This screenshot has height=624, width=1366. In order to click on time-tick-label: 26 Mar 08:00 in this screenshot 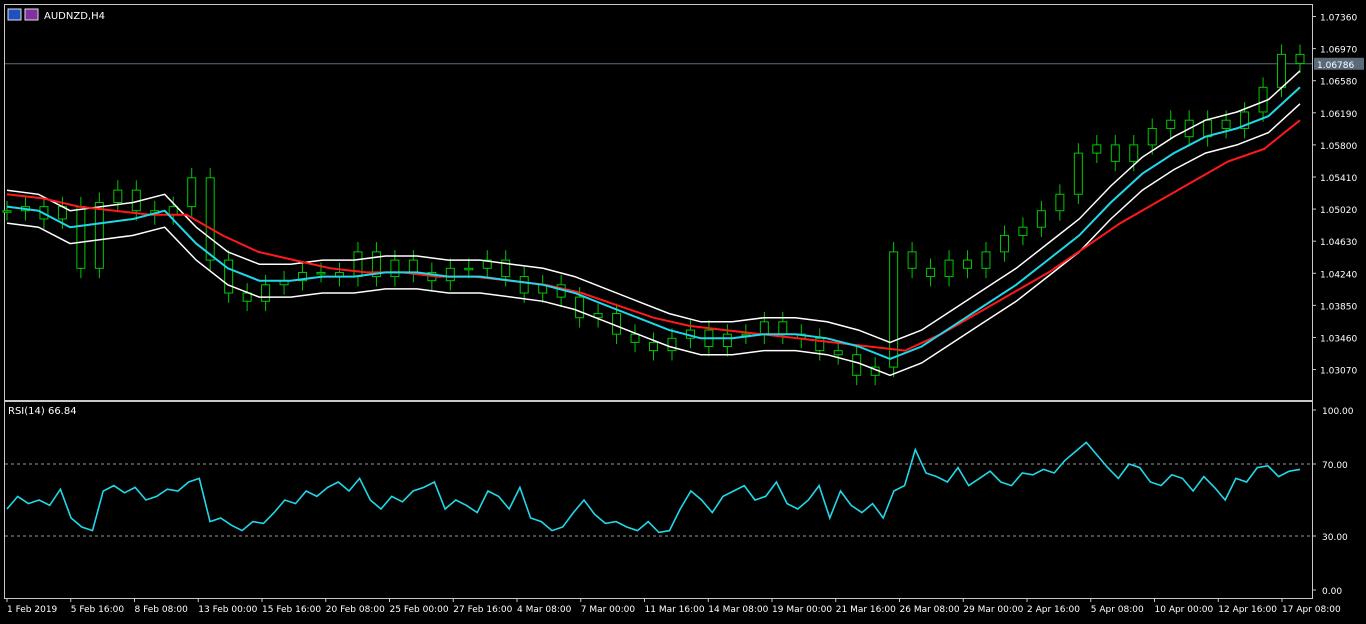, I will do `click(930, 610)`.